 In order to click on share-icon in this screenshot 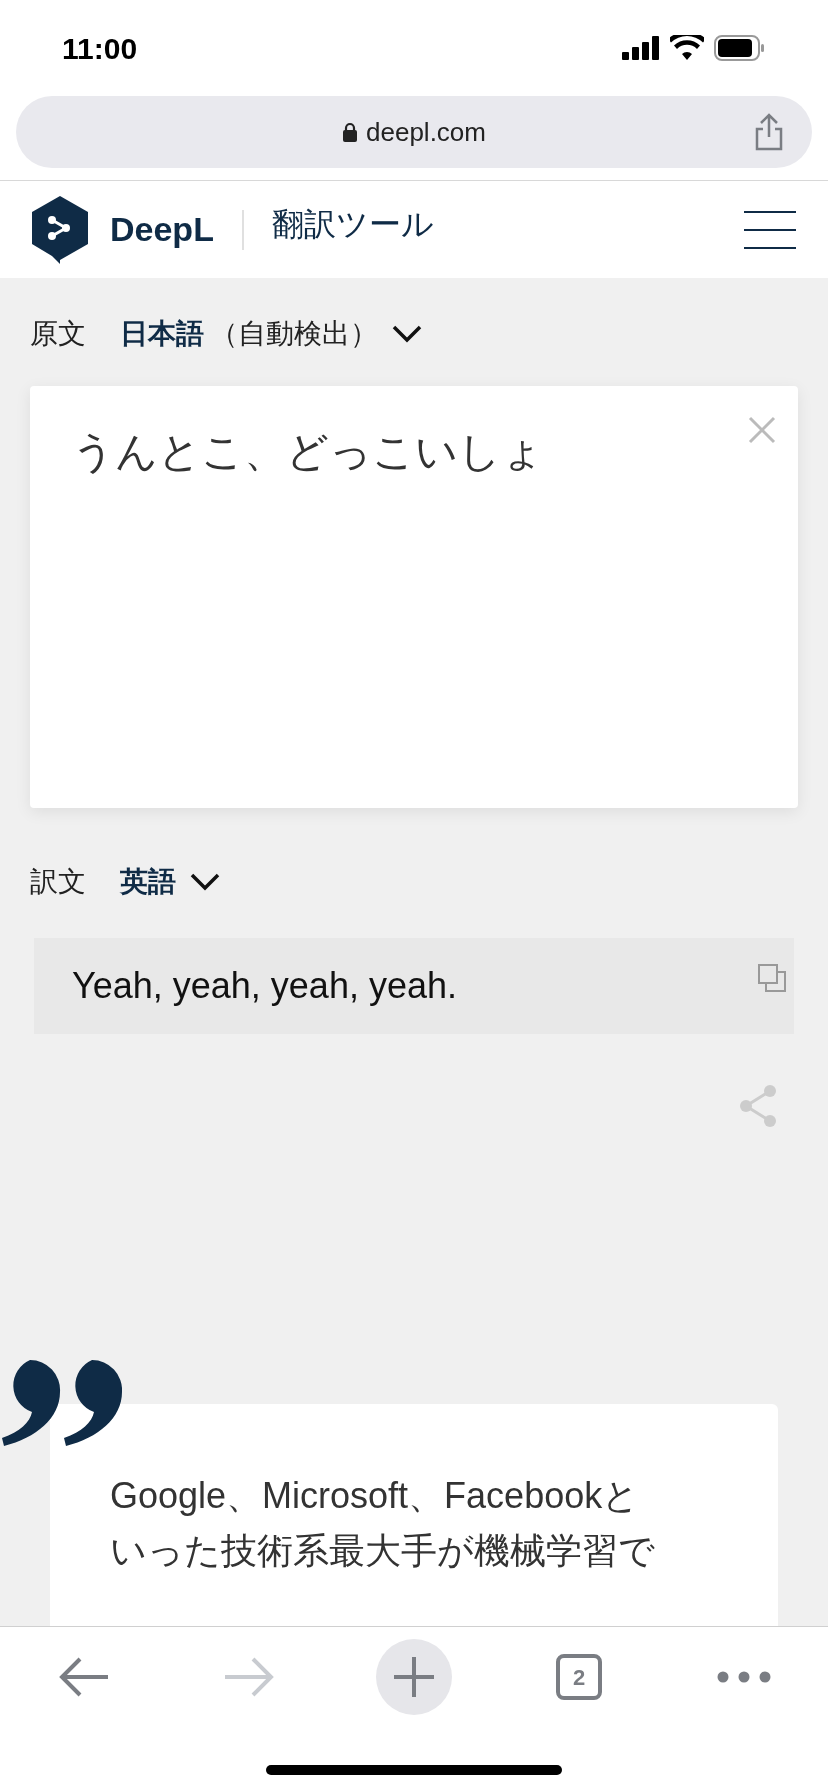, I will do `click(769, 132)`.